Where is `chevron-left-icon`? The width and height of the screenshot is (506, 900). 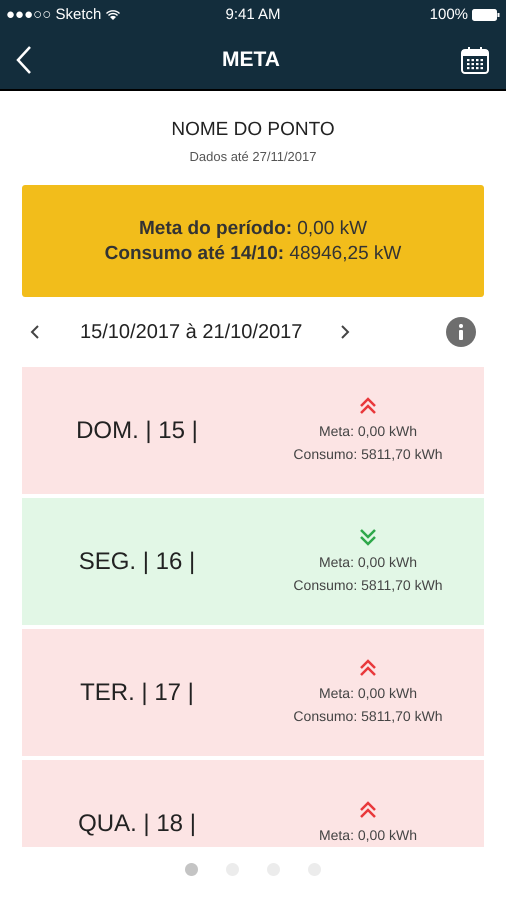
chevron-left-icon is located at coordinates (35, 332).